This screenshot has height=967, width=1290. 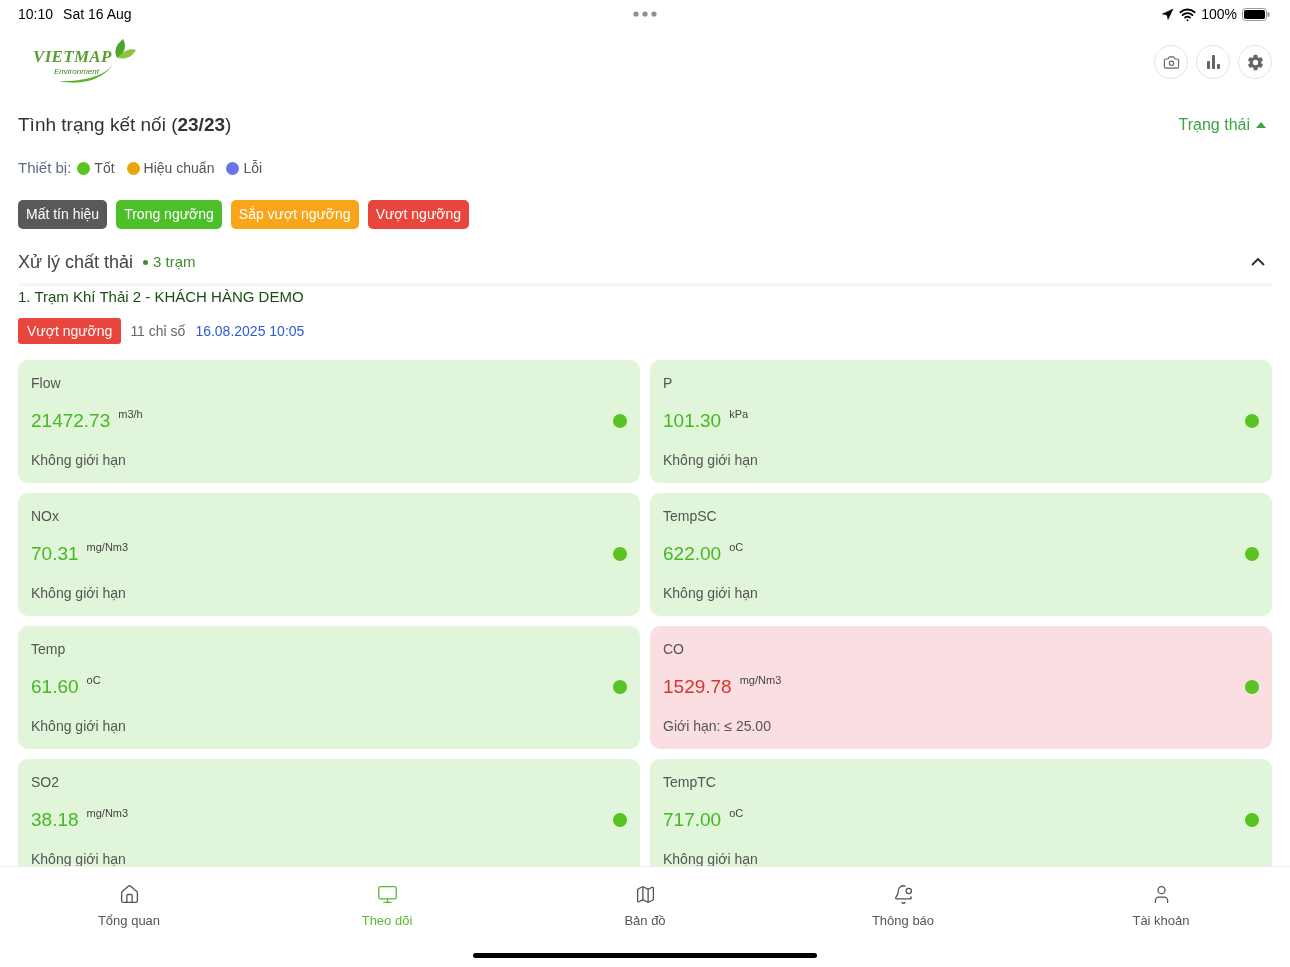 What do you see at coordinates (55, 554) in the screenshot?
I see `metric-value: 70.31` at bounding box center [55, 554].